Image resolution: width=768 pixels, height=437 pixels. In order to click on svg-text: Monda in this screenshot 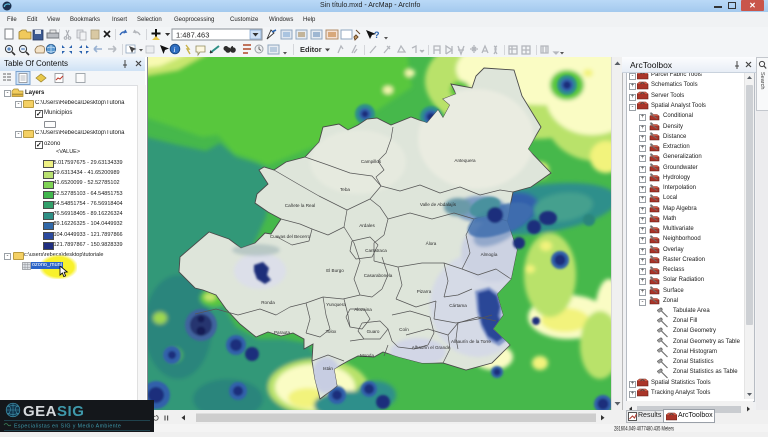, I will do `click(367, 355)`.